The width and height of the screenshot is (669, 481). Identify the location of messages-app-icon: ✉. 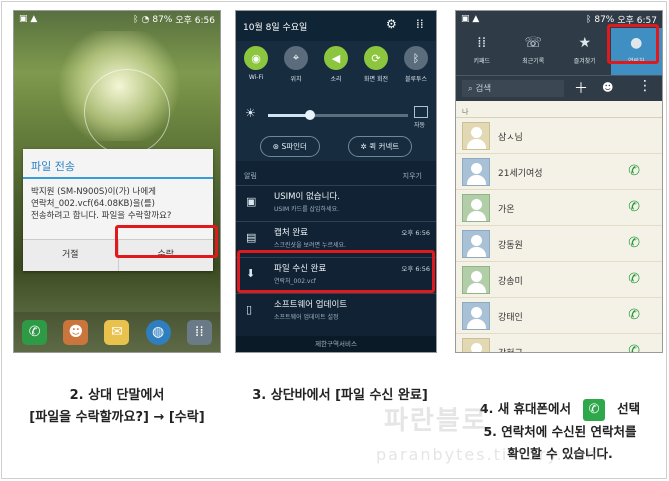
(117, 332).